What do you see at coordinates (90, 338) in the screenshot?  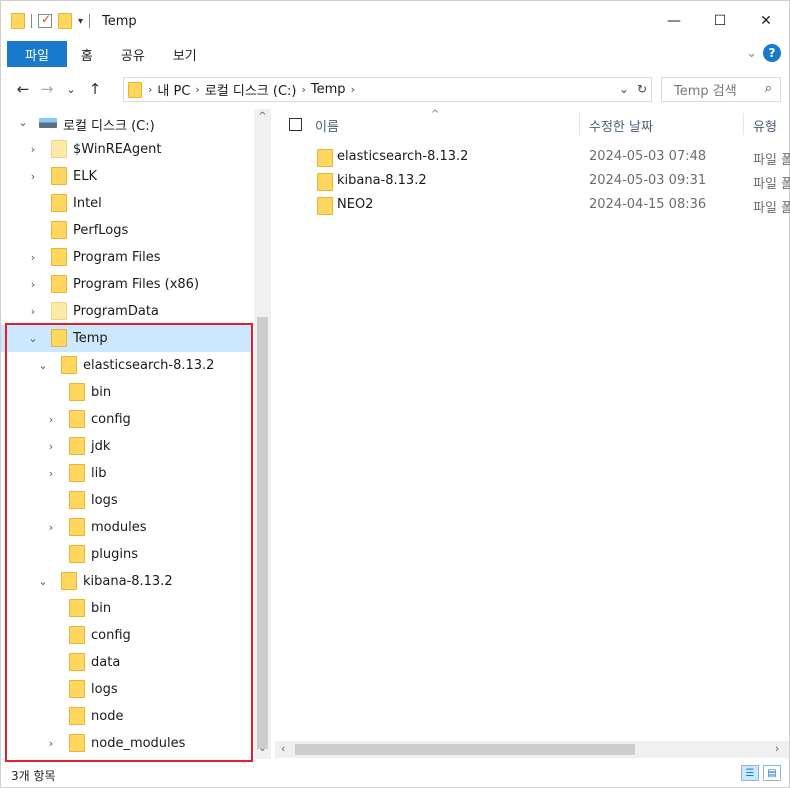 I see `tree-item-label: Temp` at bounding box center [90, 338].